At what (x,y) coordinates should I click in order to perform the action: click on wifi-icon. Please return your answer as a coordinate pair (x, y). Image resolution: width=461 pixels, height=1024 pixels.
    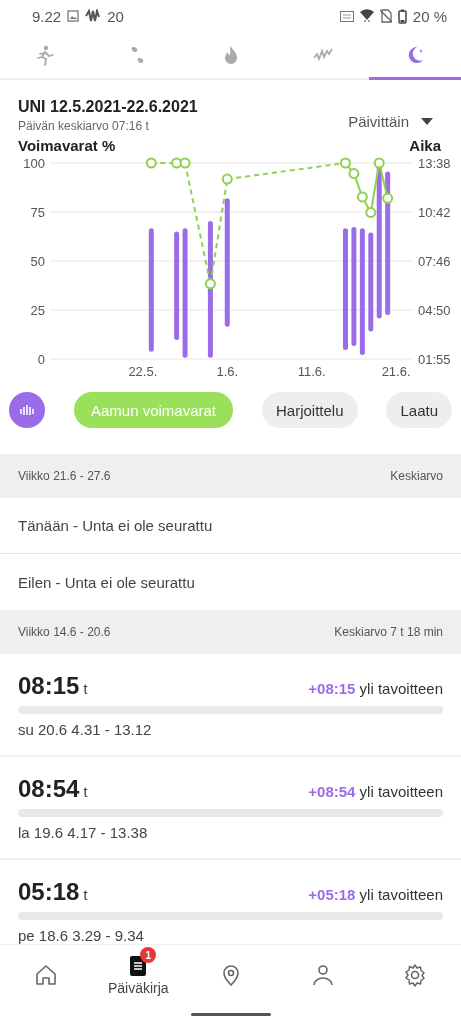
    Looking at the image, I should click on (366, 16).